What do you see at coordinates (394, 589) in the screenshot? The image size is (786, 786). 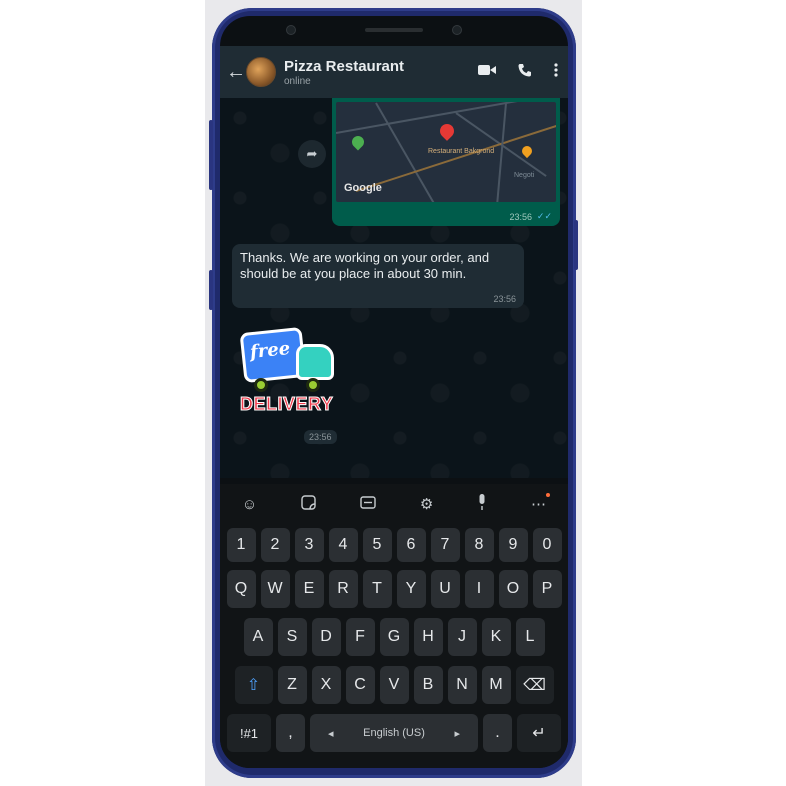 I see `letter-row-1: Q W E R T Y U I O P` at bounding box center [394, 589].